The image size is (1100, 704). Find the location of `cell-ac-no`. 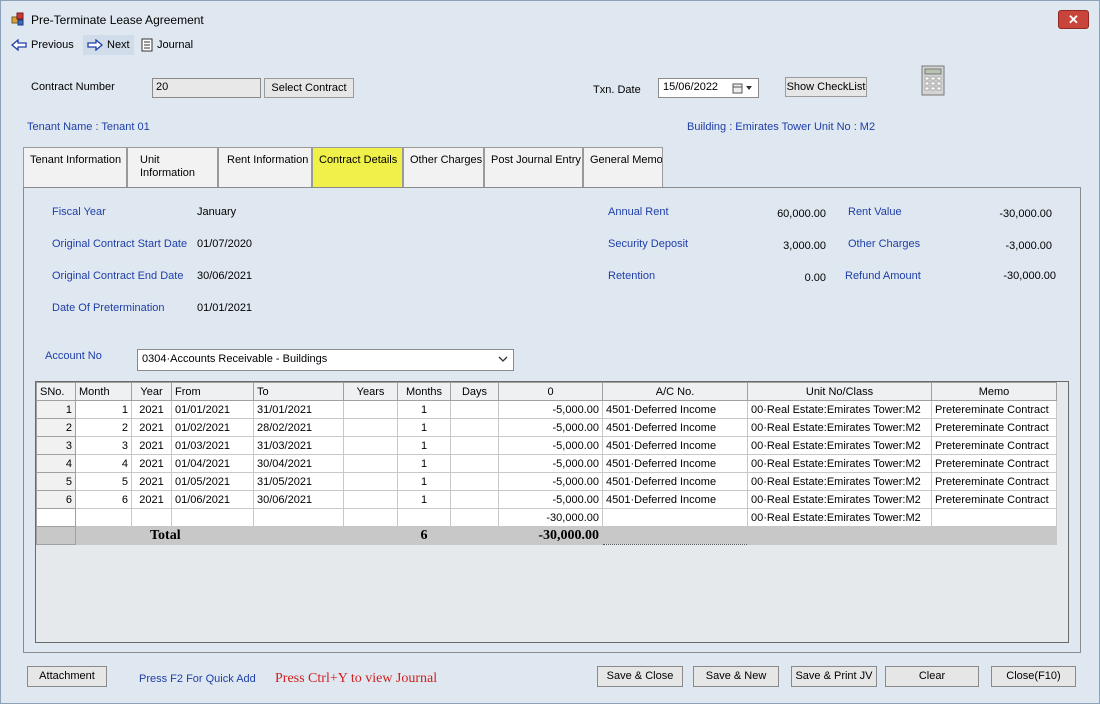

cell-ac-no is located at coordinates (675, 517).